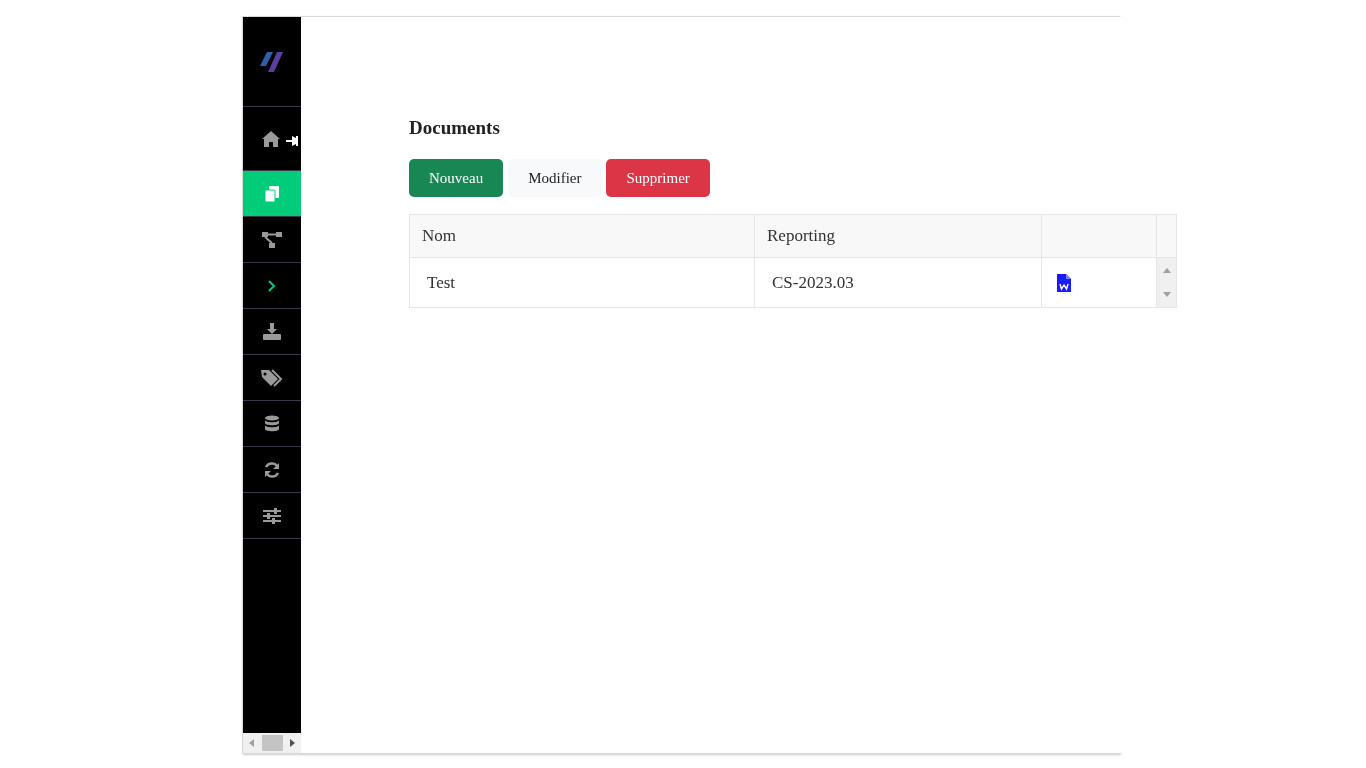  Describe the element at coordinates (658, 178) in the screenshot. I see `delete-button: Supprimer` at that location.